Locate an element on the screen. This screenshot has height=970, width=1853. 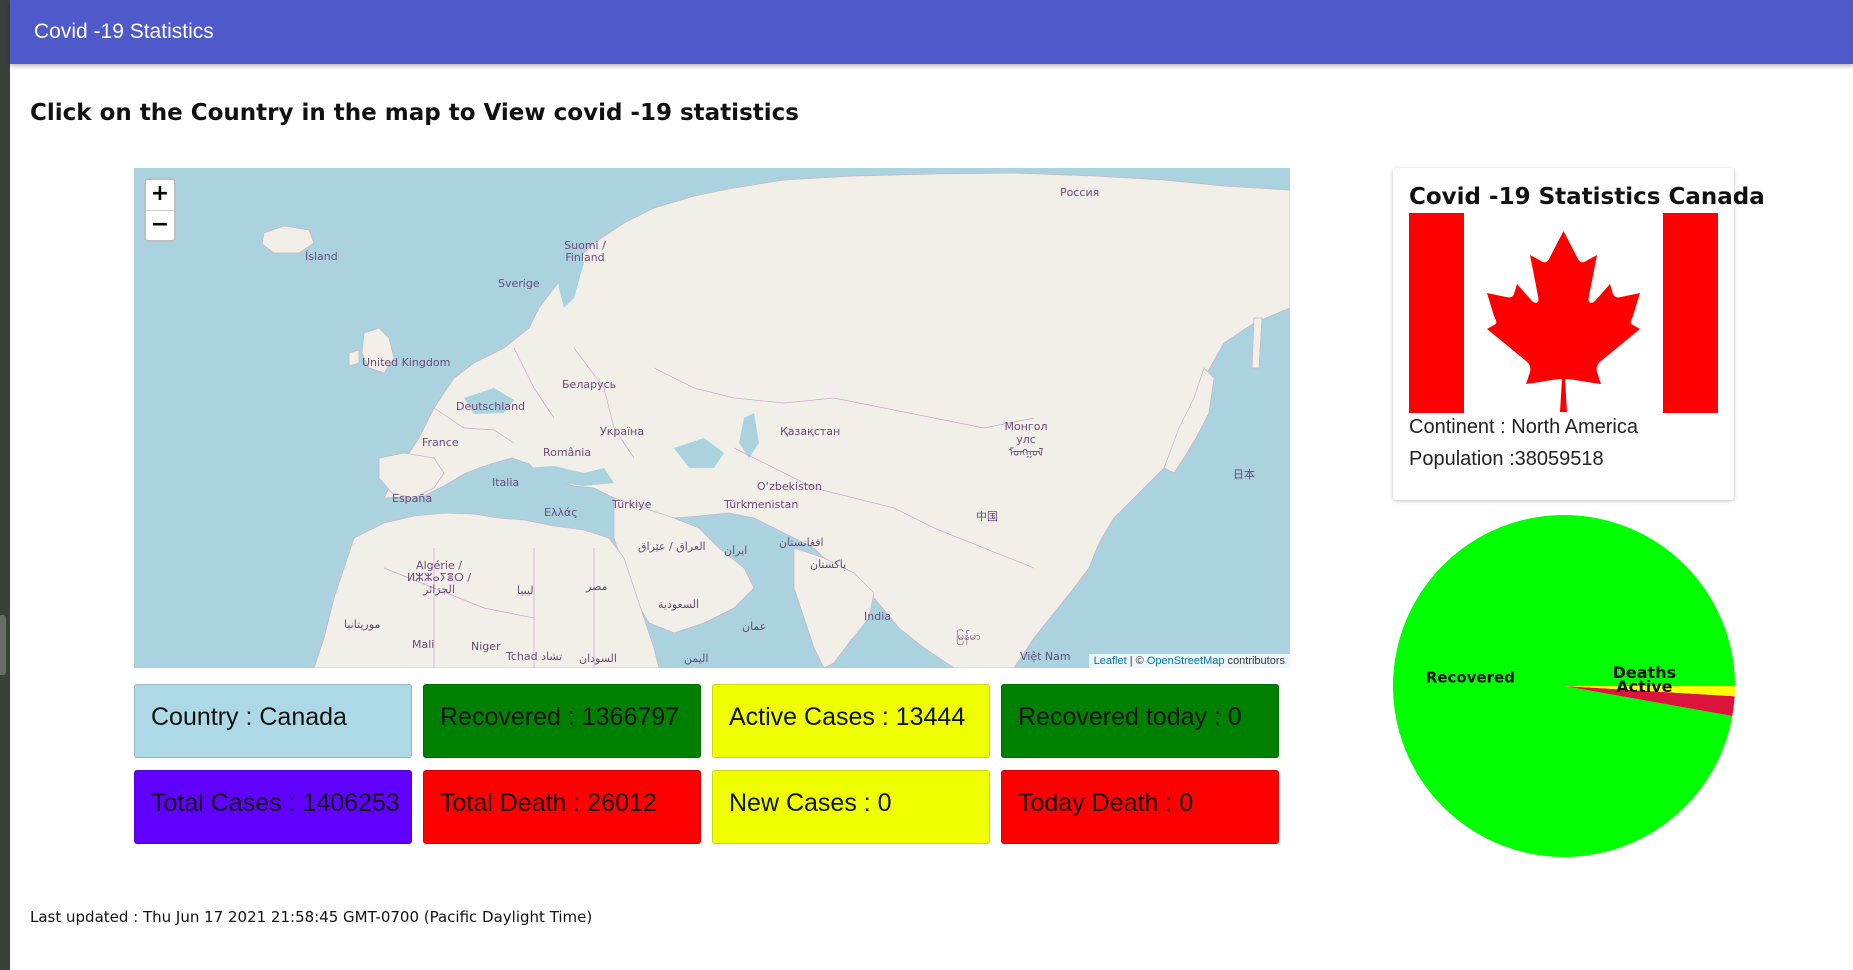
map-label-romania: România is located at coordinates (567, 452).